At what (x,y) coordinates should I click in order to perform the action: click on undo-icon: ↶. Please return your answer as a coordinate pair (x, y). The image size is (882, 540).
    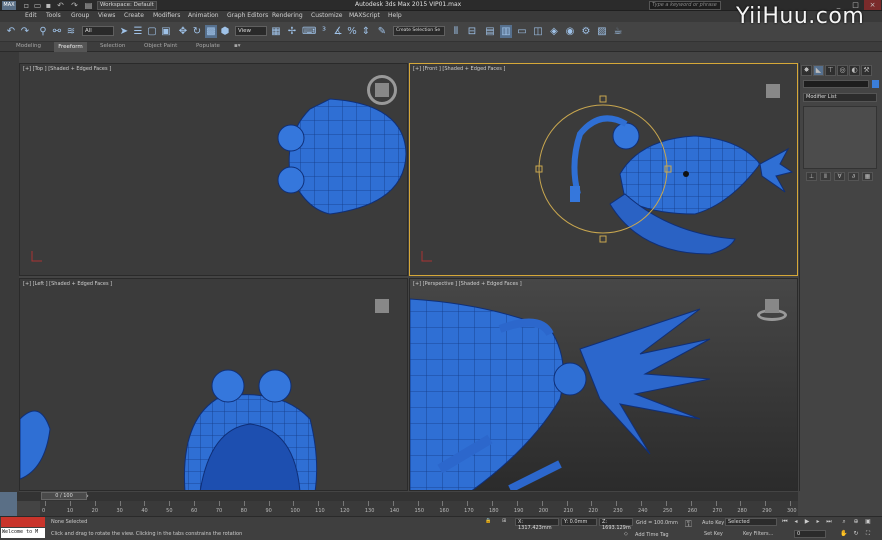
    Looking at the image, I should click on (60, 5).